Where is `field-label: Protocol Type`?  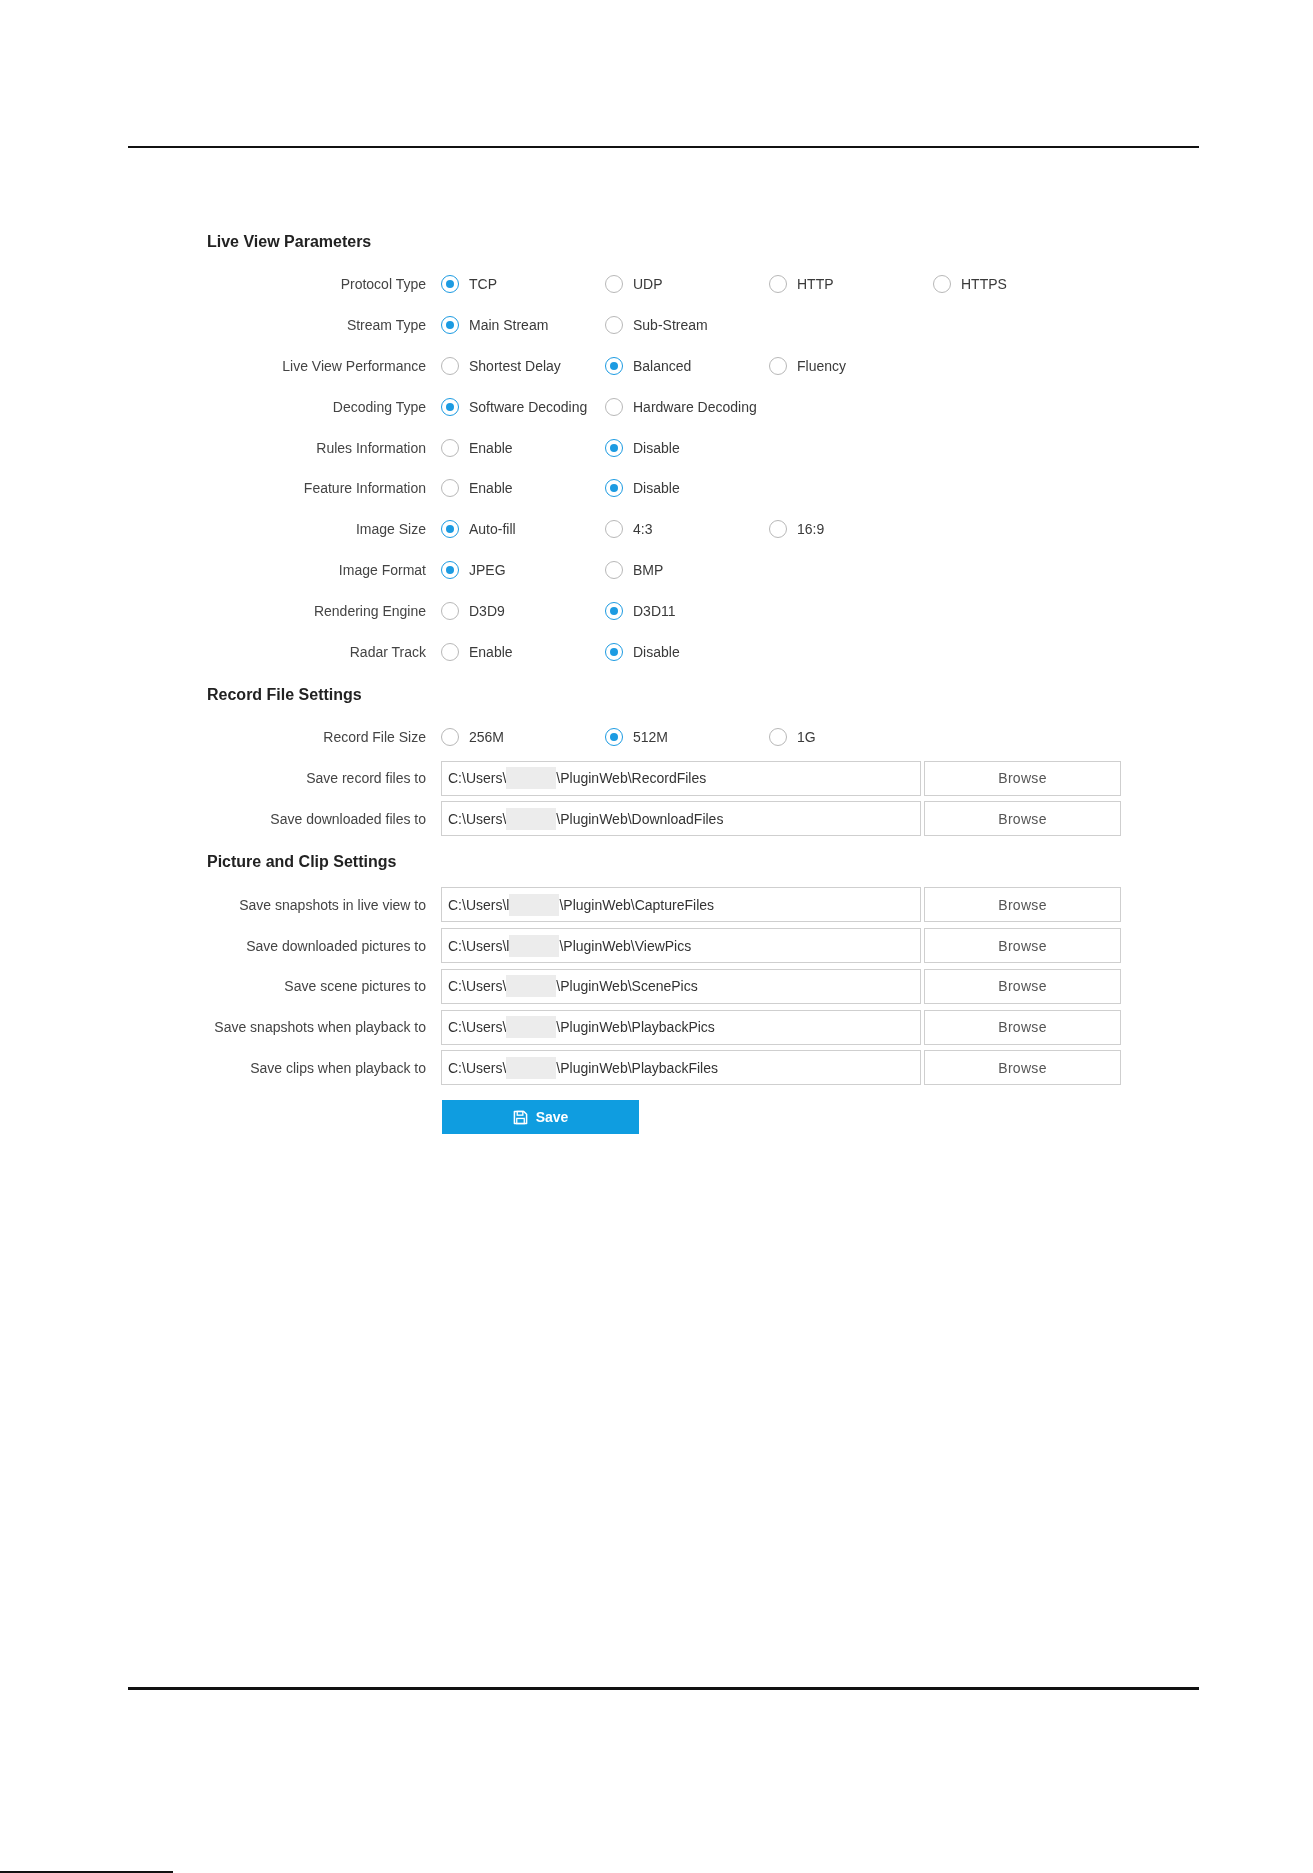
field-label: Protocol Type is located at coordinates (383, 284).